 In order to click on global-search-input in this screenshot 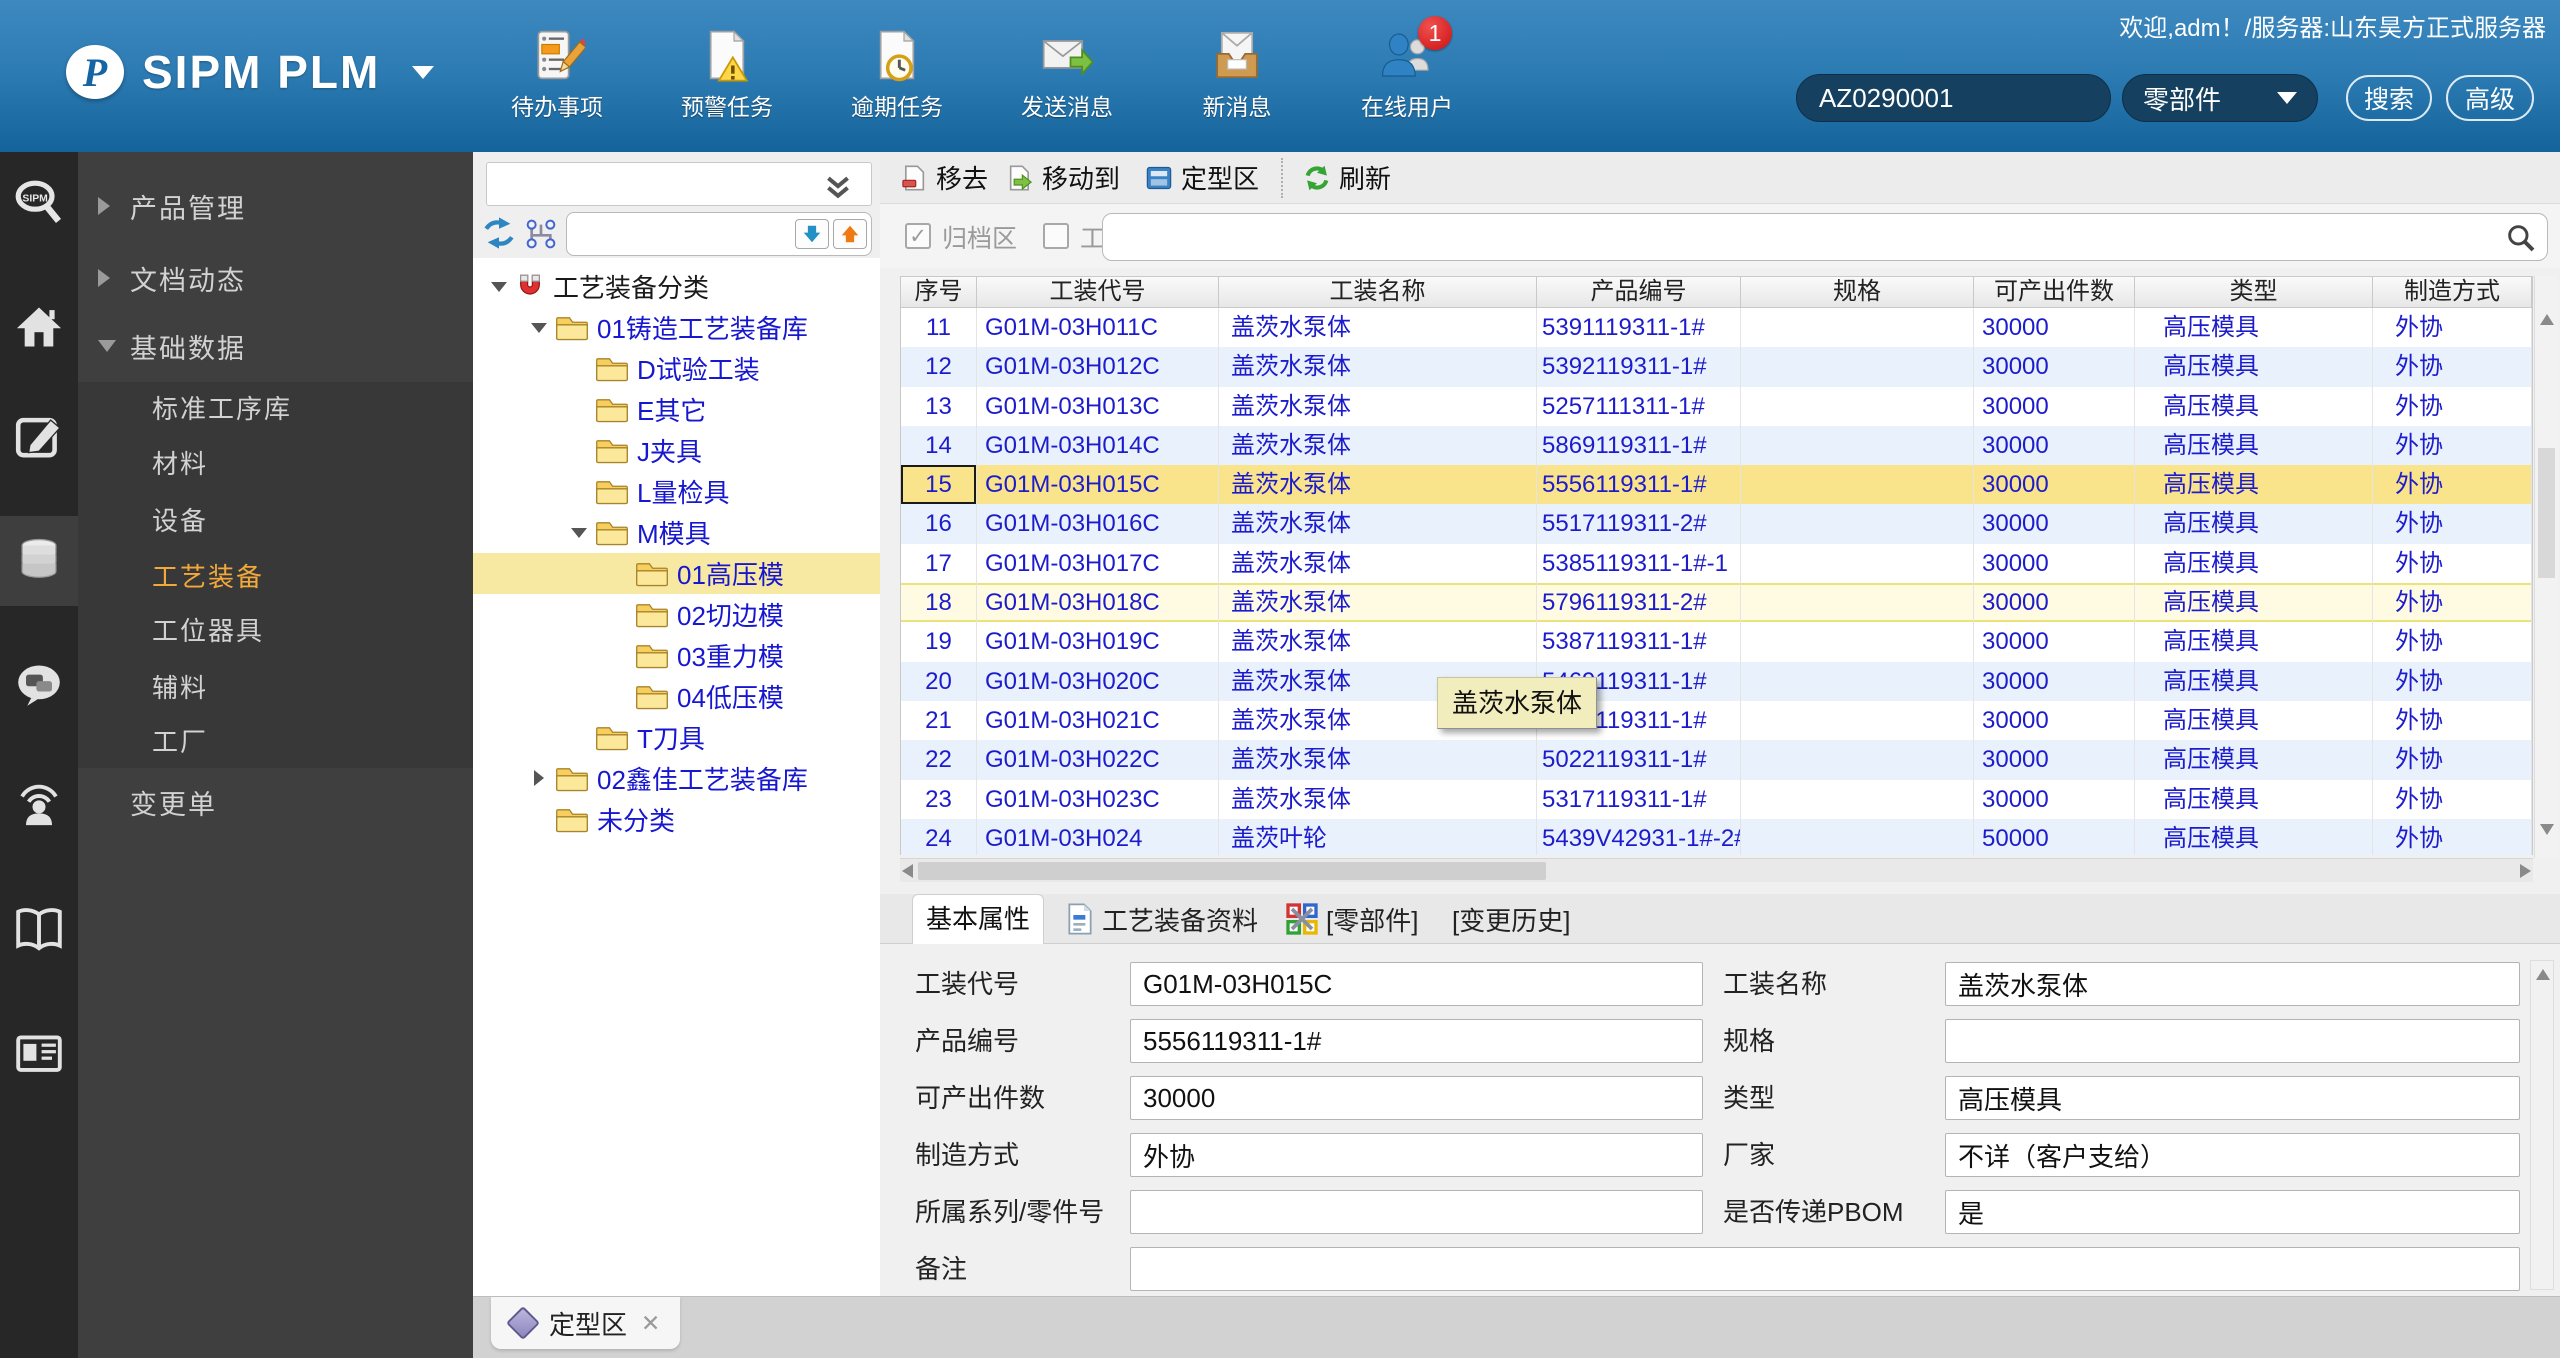, I will do `click(1953, 98)`.